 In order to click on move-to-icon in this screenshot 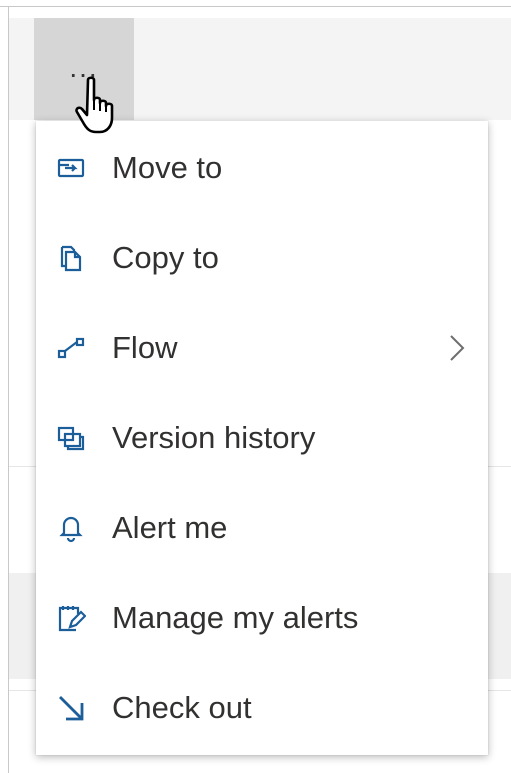, I will do `click(71, 168)`.